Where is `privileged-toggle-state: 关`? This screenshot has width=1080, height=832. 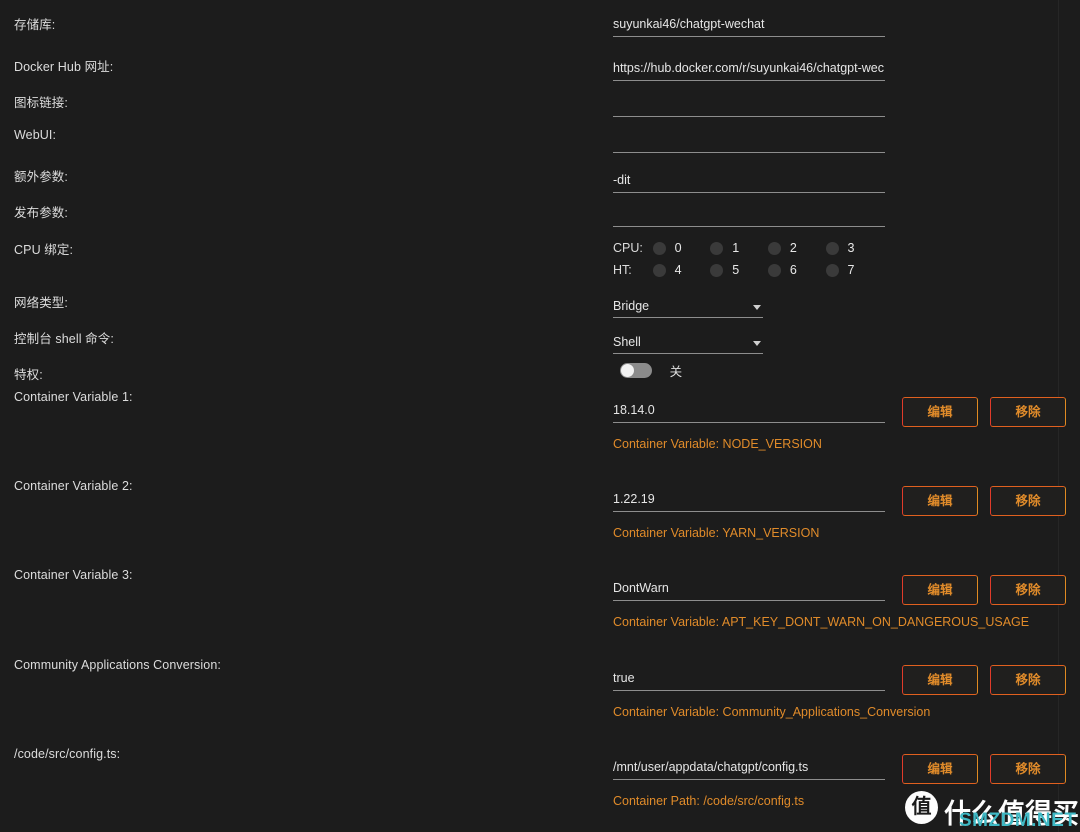
privileged-toggle-state: 关 is located at coordinates (676, 372).